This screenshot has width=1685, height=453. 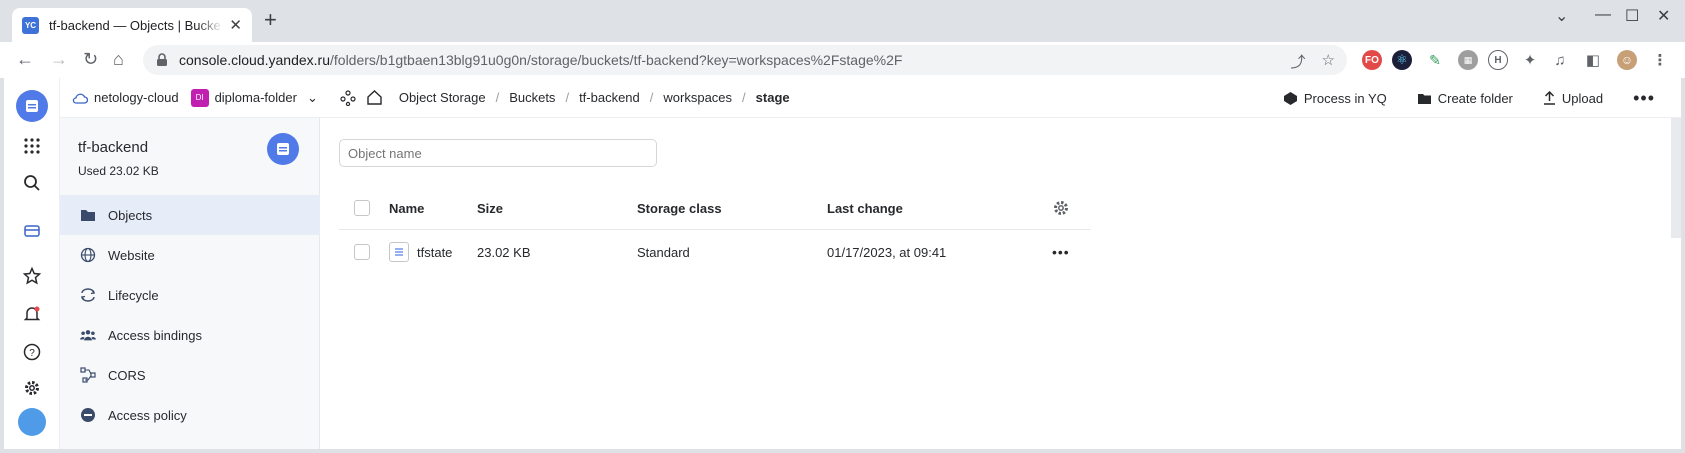 I want to click on browser-menu-icon: ⋮, so click(x=1660, y=60).